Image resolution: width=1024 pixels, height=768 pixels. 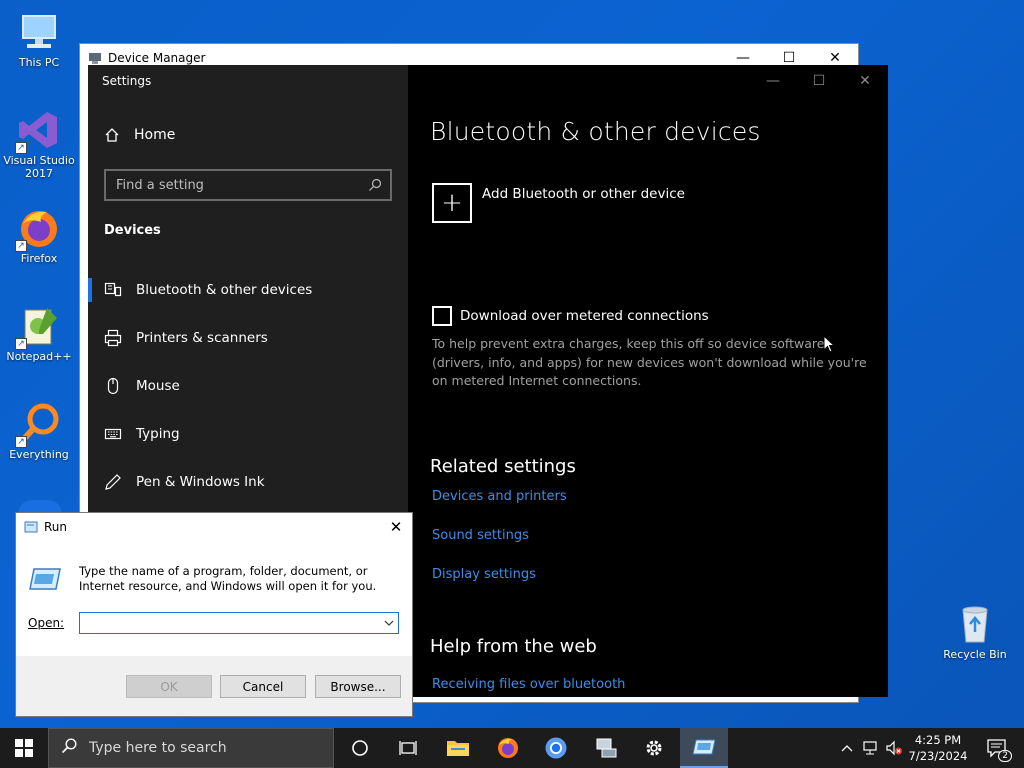 What do you see at coordinates (39, 454) in the screenshot?
I see `desktop-icon-label: Everything` at bounding box center [39, 454].